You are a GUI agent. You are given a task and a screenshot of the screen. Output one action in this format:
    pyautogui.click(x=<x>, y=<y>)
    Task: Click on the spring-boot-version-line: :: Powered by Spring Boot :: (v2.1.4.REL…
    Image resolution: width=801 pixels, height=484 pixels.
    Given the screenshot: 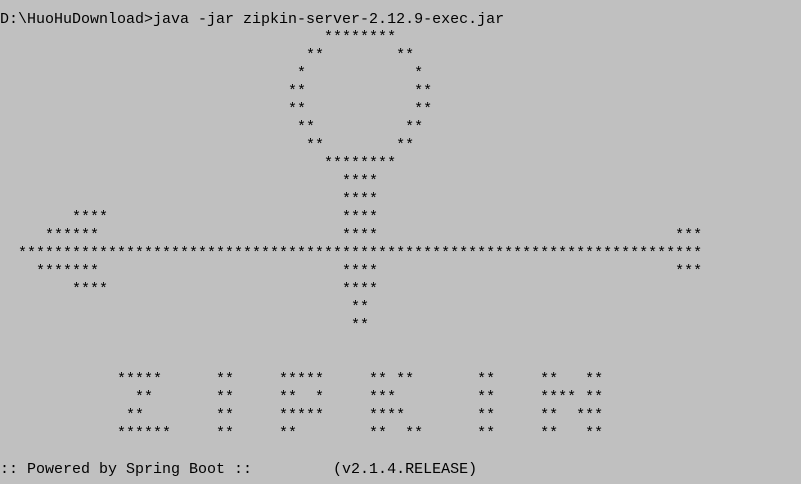 What is the action you would take?
    pyautogui.click(x=239, y=469)
    